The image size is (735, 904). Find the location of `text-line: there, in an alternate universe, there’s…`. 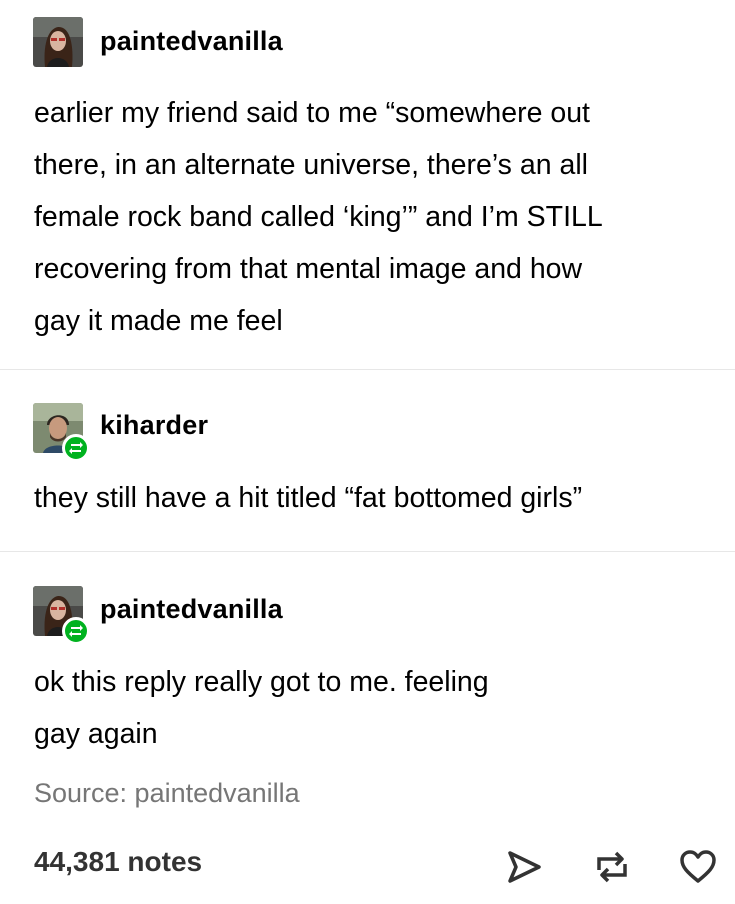

text-line: there, in an alternate universe, there’s… is located at coordinates (311, 165).